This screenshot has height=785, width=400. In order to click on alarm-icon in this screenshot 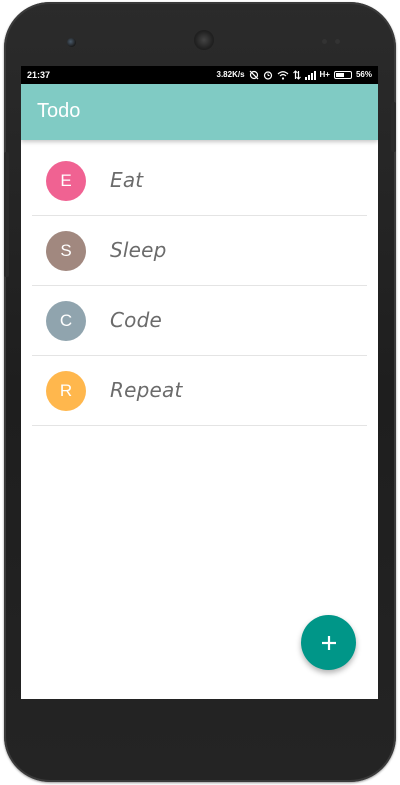, I will do `click(268, 75)`.